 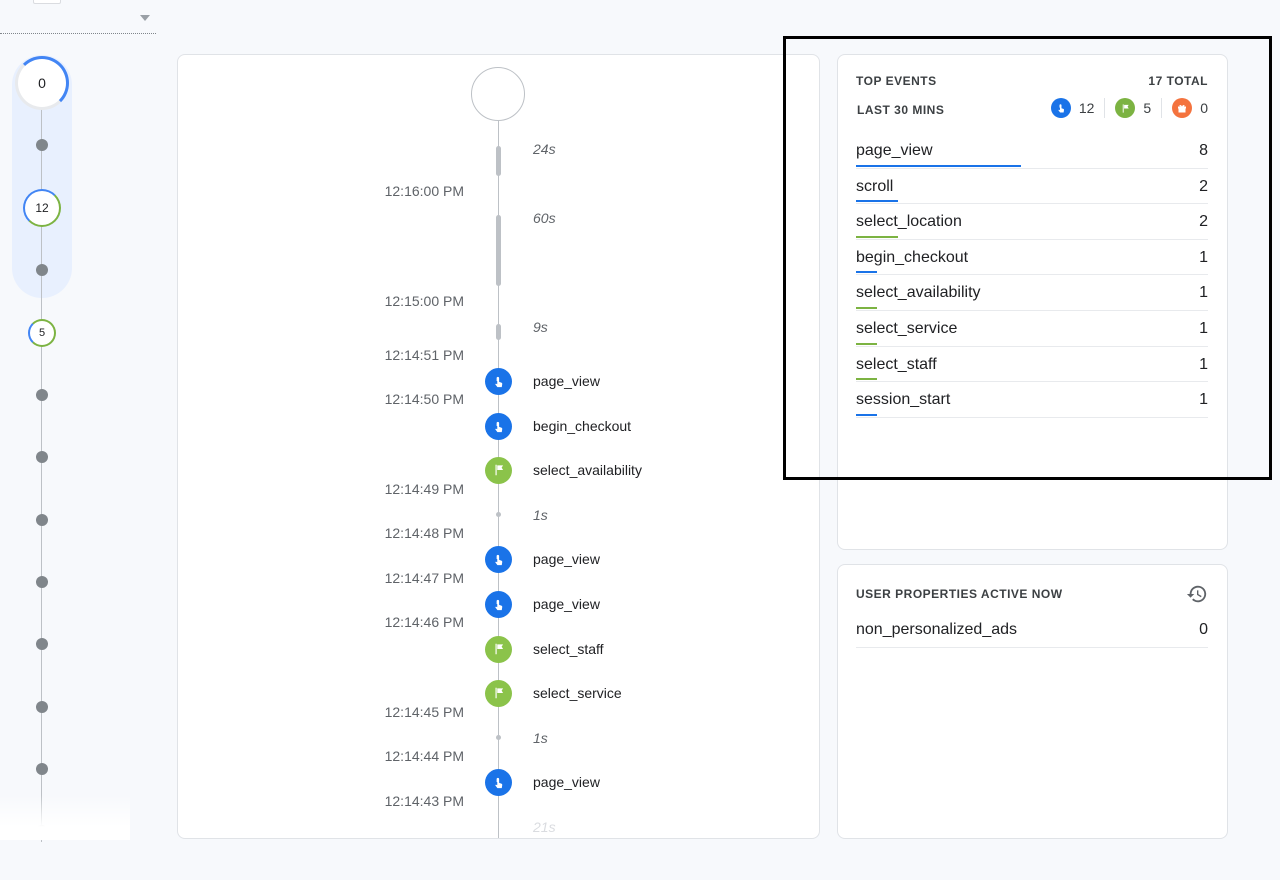 I want to click on touch-count: 12, so click(x=1068, y=108).